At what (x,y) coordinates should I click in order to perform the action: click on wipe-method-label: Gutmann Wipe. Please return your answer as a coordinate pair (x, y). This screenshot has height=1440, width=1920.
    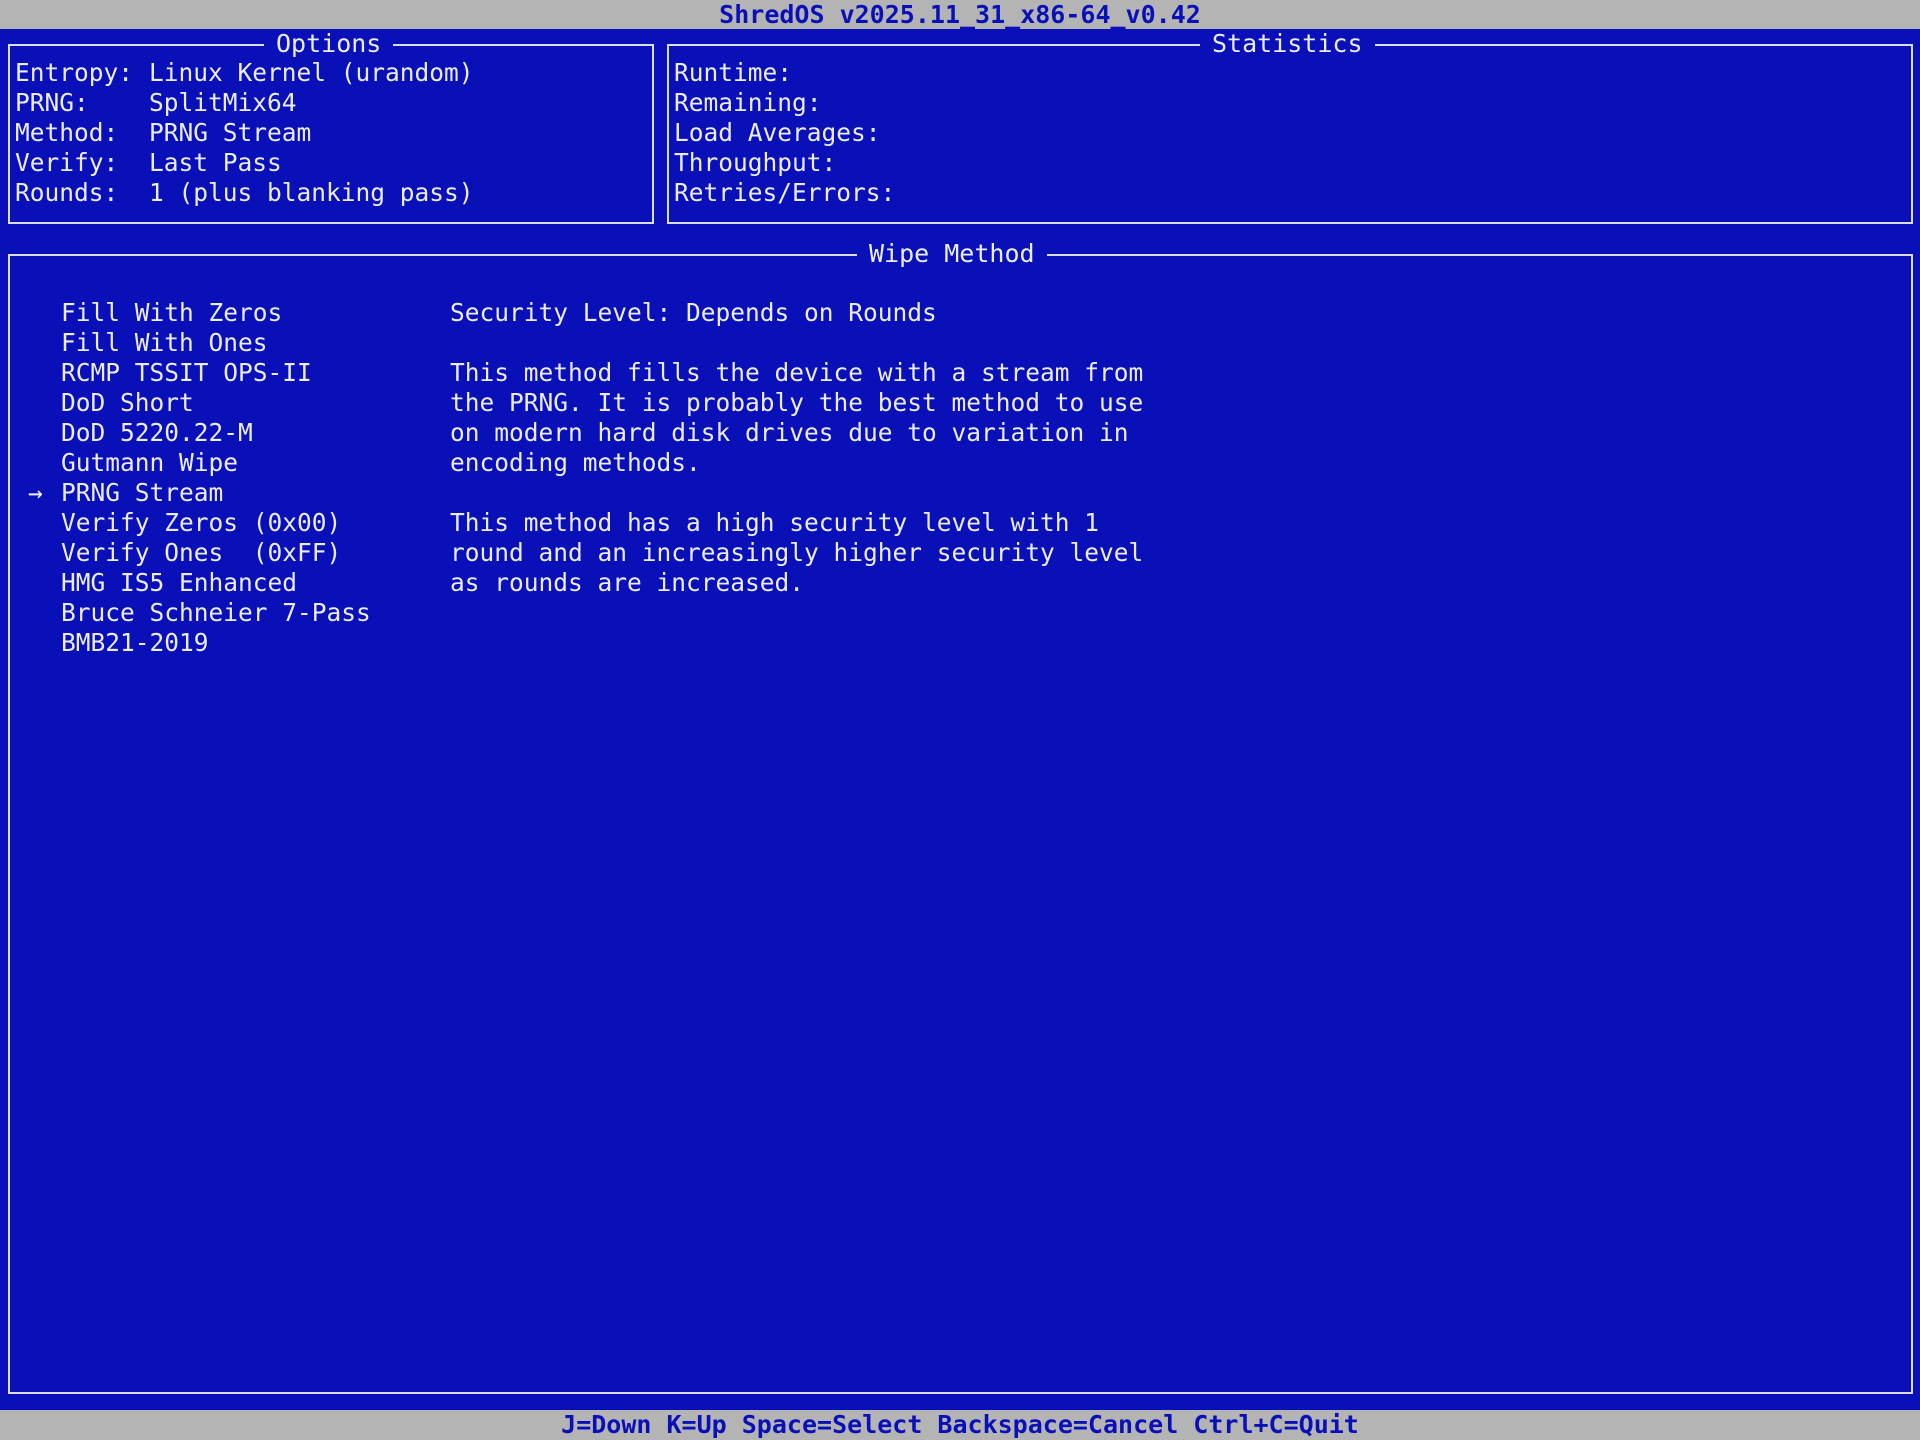
    Looking at the image, I should click on (150, 462).